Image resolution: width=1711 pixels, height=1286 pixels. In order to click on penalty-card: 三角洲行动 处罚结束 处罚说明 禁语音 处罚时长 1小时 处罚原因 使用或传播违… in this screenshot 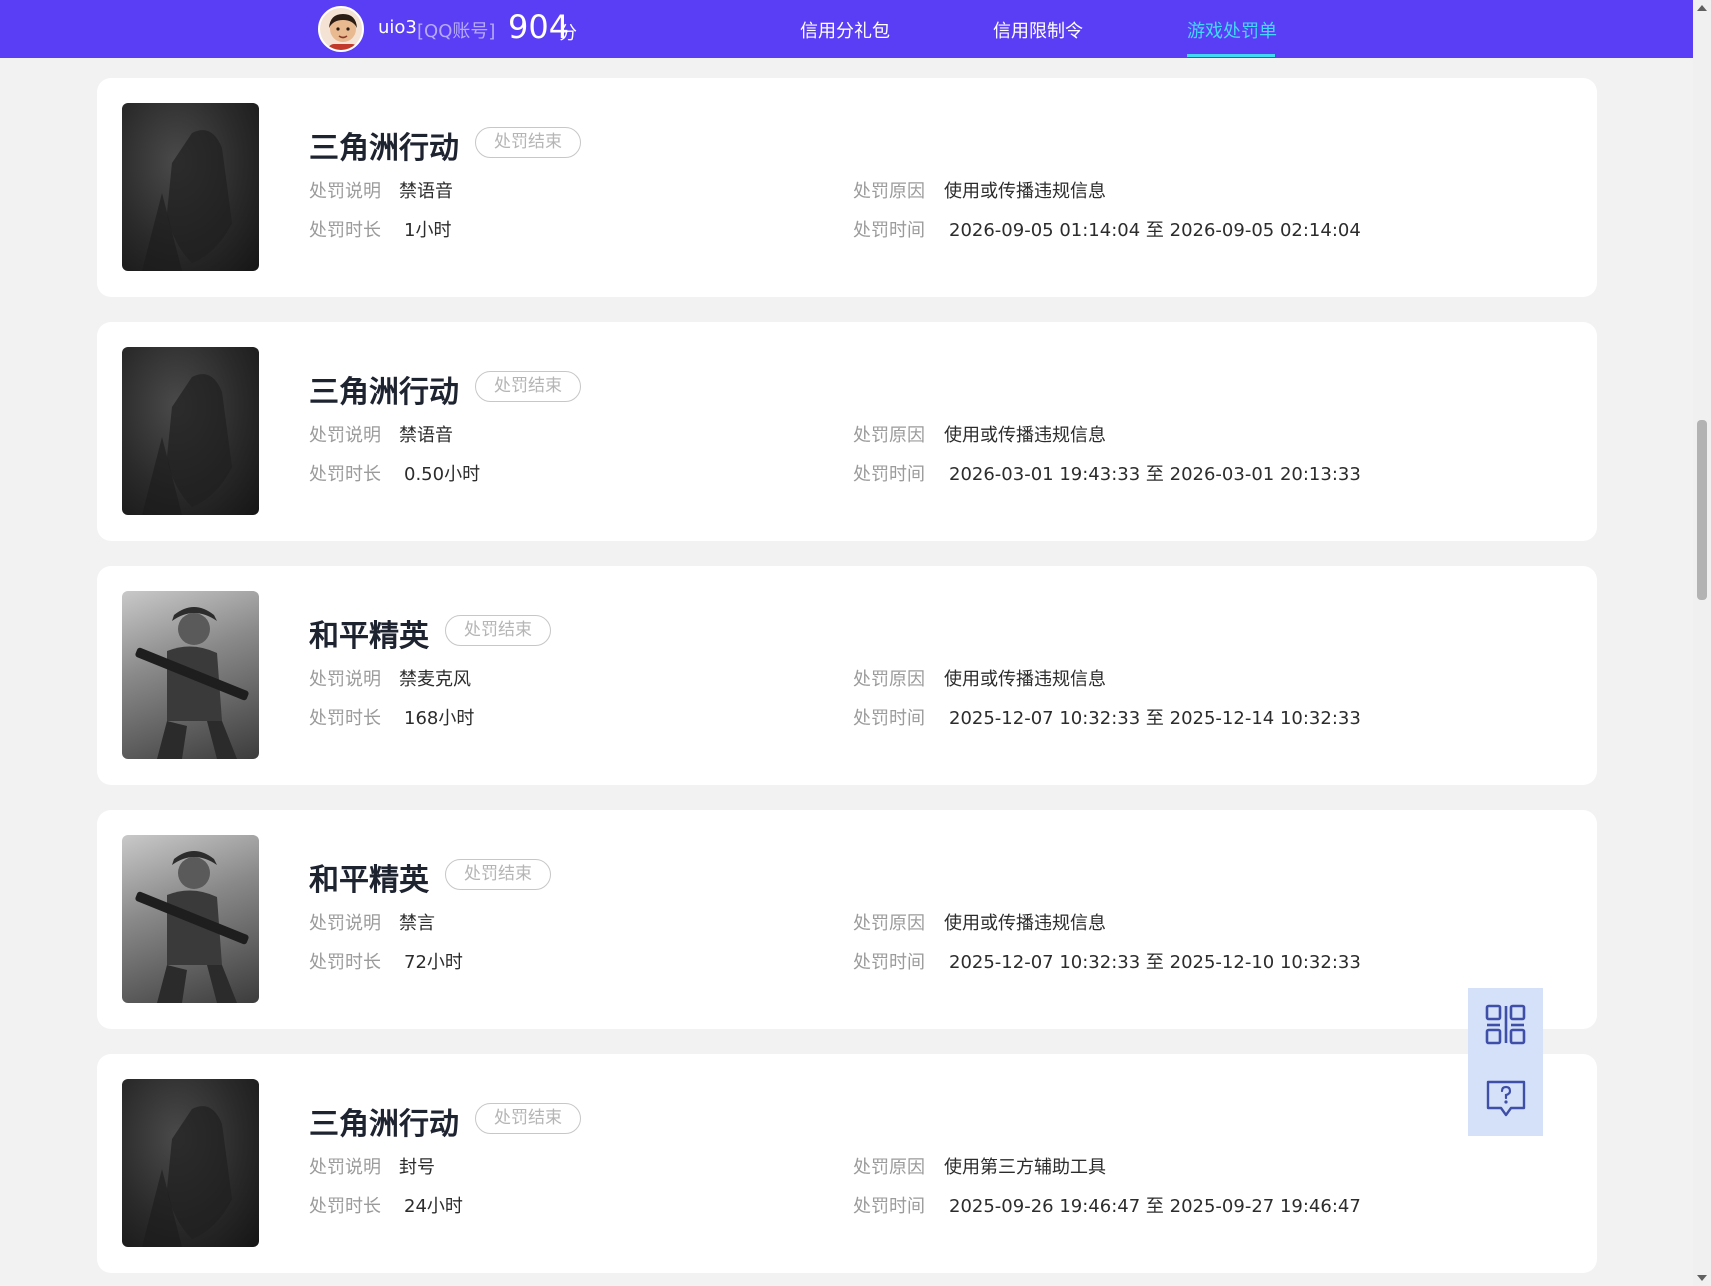, I will do `click(847, 187)`.